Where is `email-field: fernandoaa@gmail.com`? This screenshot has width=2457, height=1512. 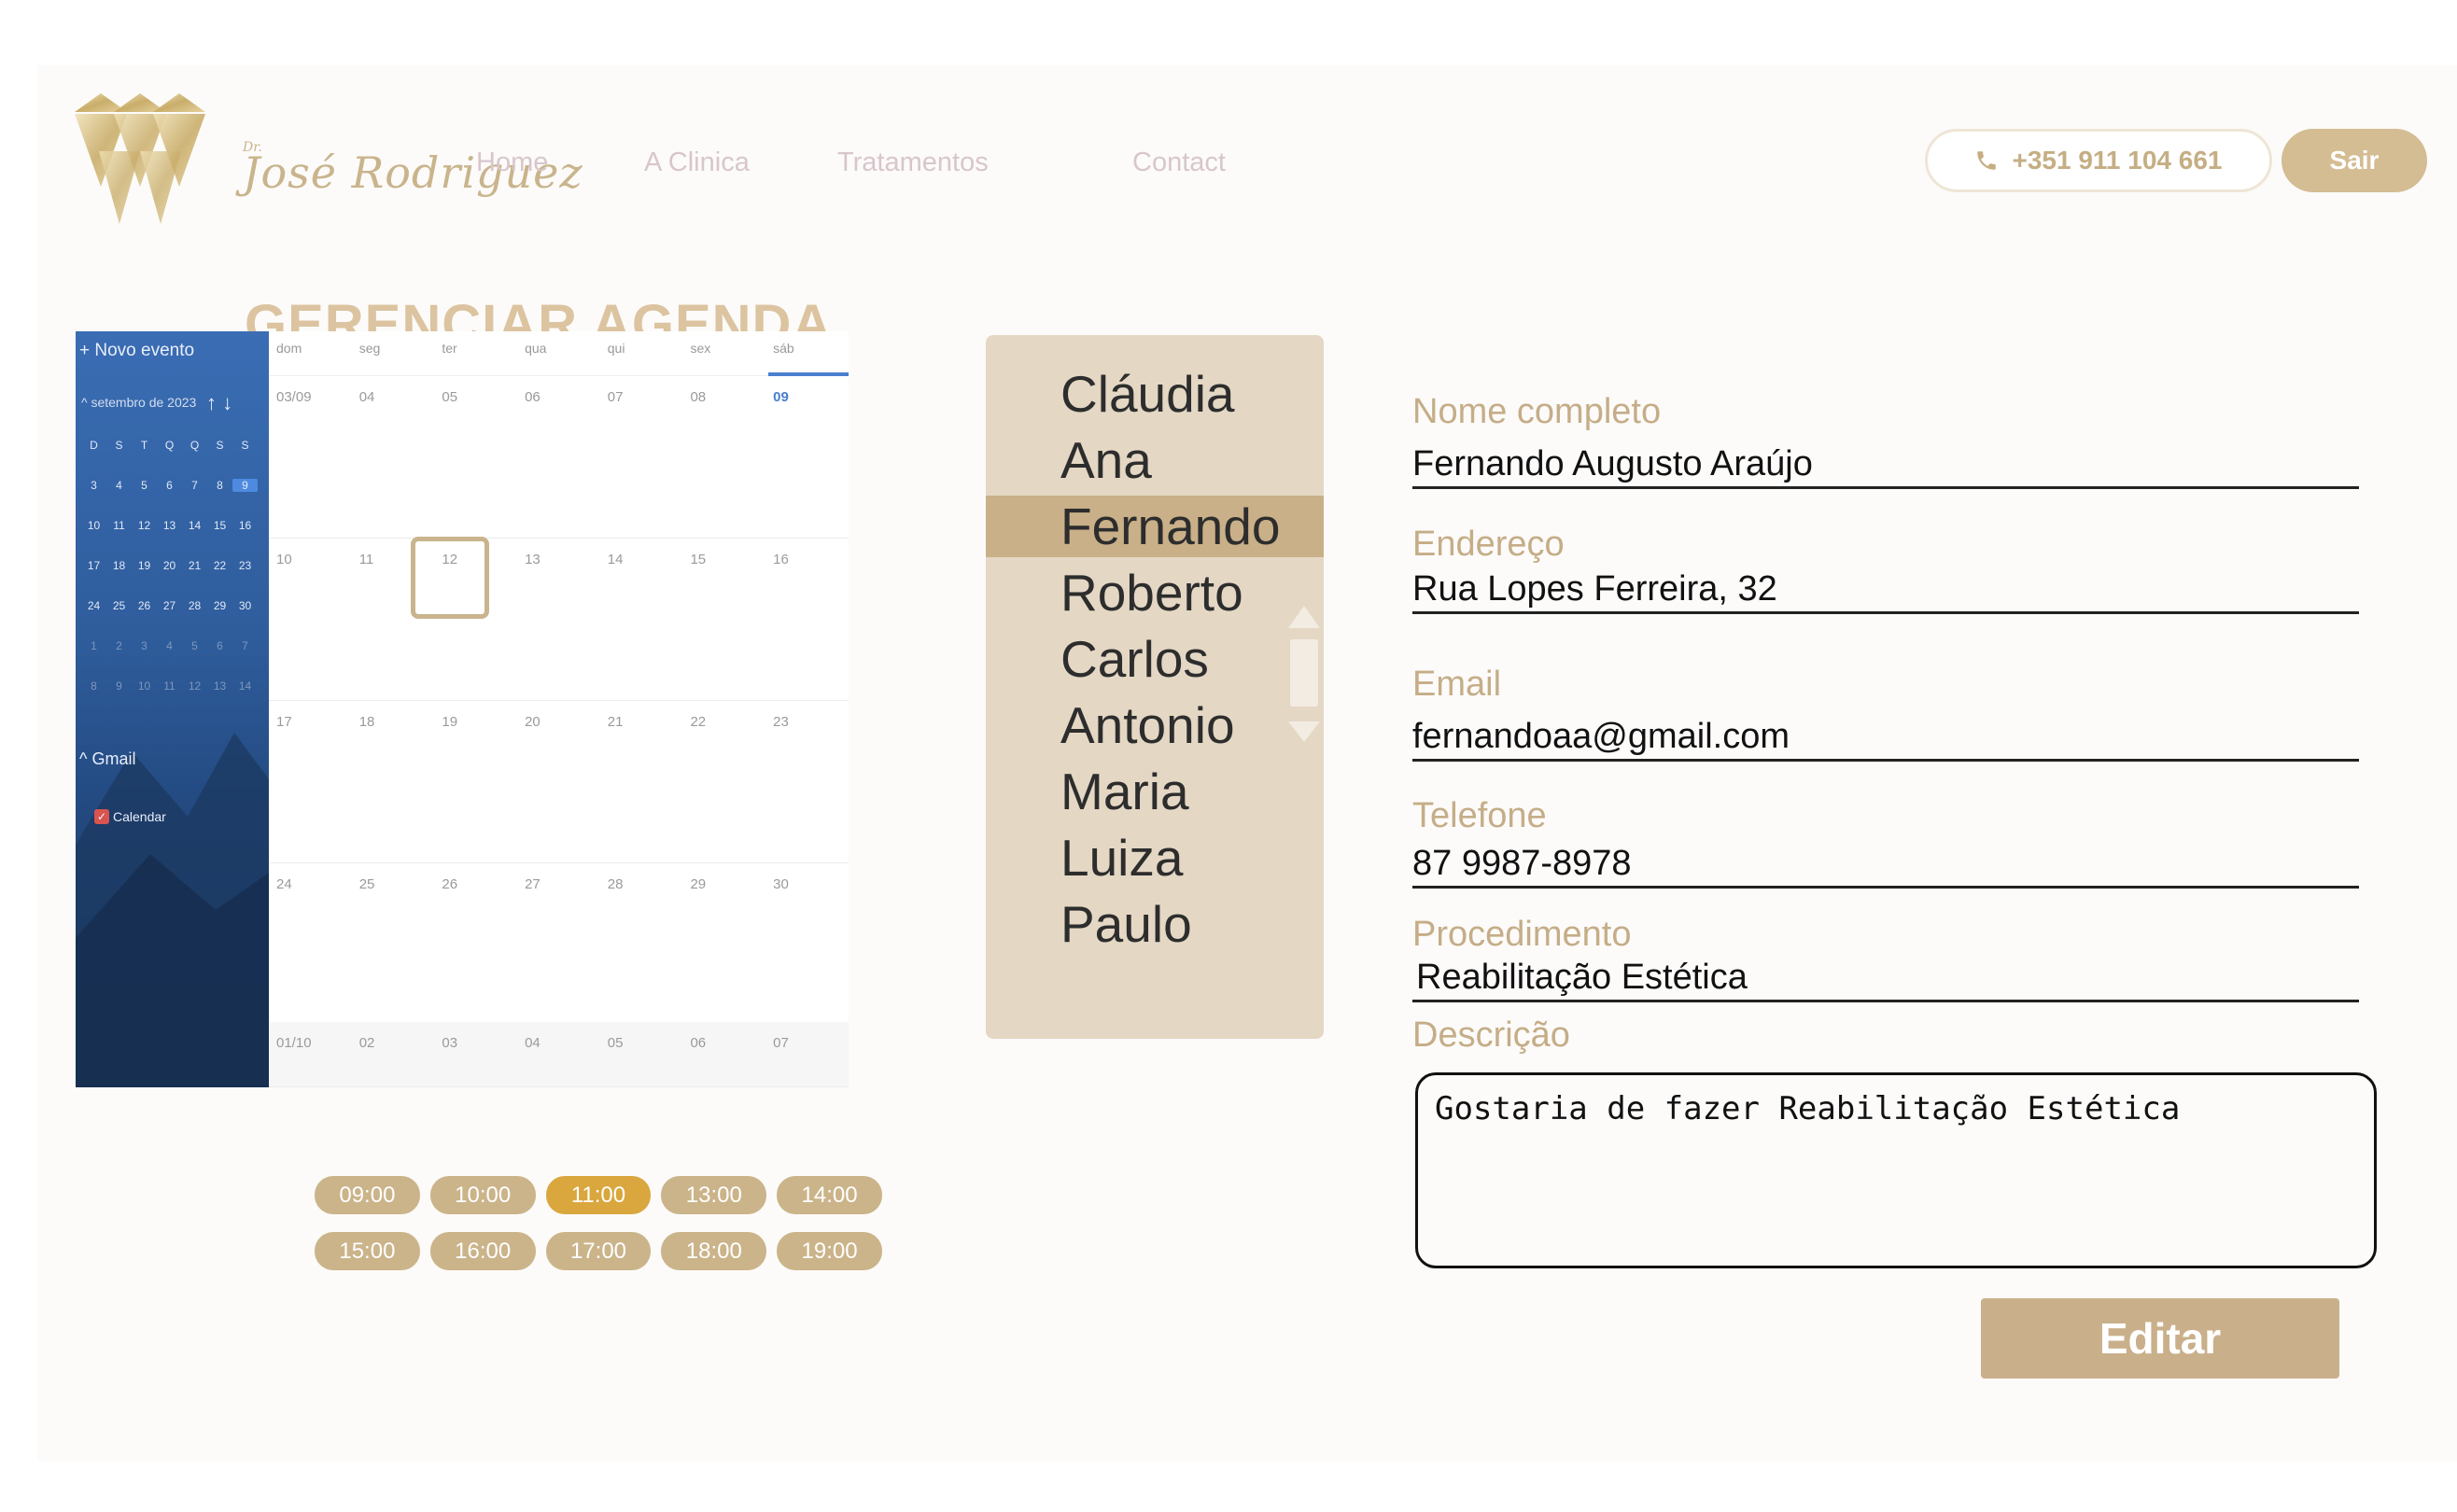
email-field: fernandoaa@gmail.com is located at coordinates (1885, 739).